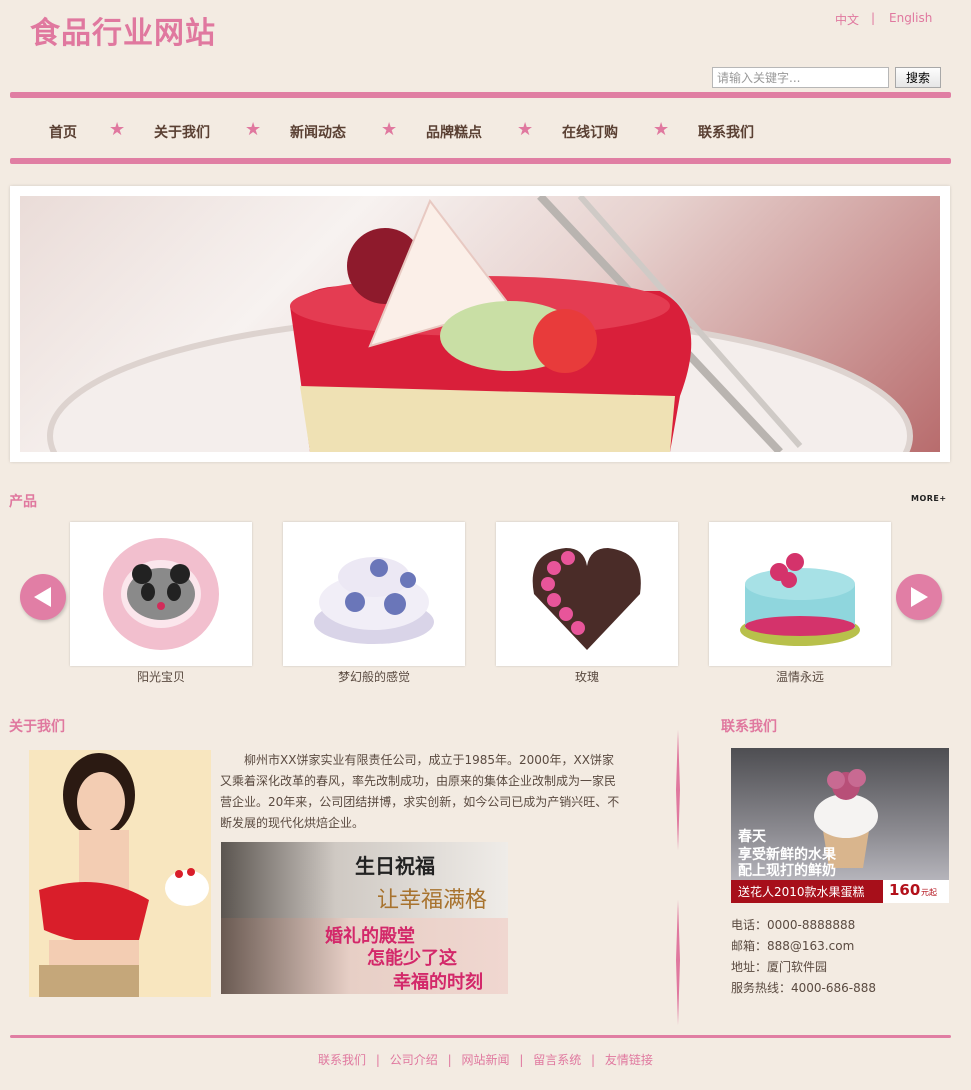 The image size is (971, 1090). I want to click on footer-link-contact: 联系我们, so click(342, 1060).